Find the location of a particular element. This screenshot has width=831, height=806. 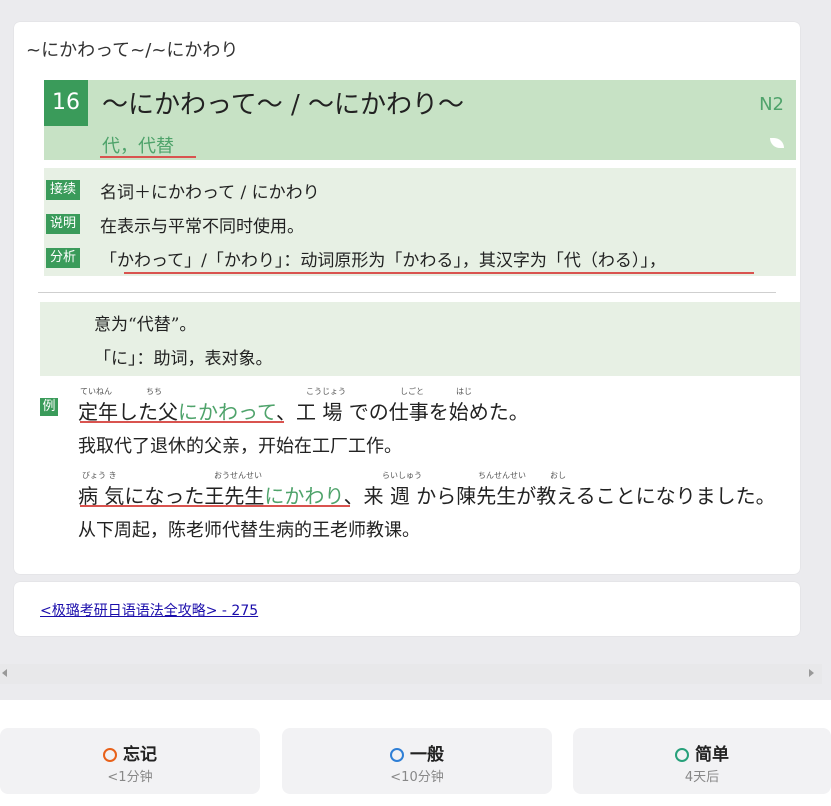

again-interval: <1分钟 is located at coordinates (130, 777).